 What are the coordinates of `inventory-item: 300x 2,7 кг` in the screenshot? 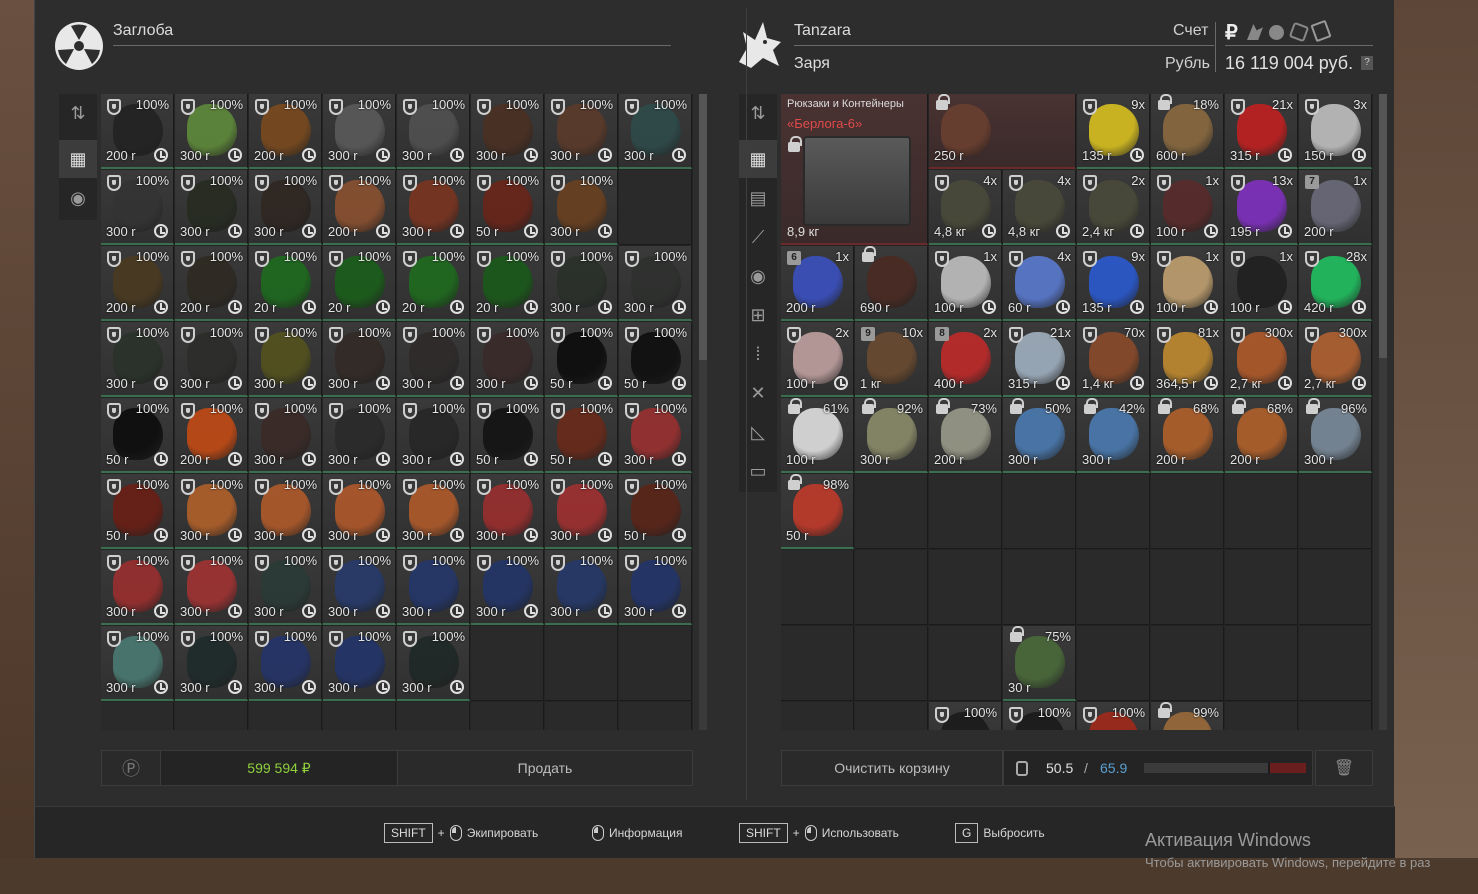 It's located at (1335, 359).